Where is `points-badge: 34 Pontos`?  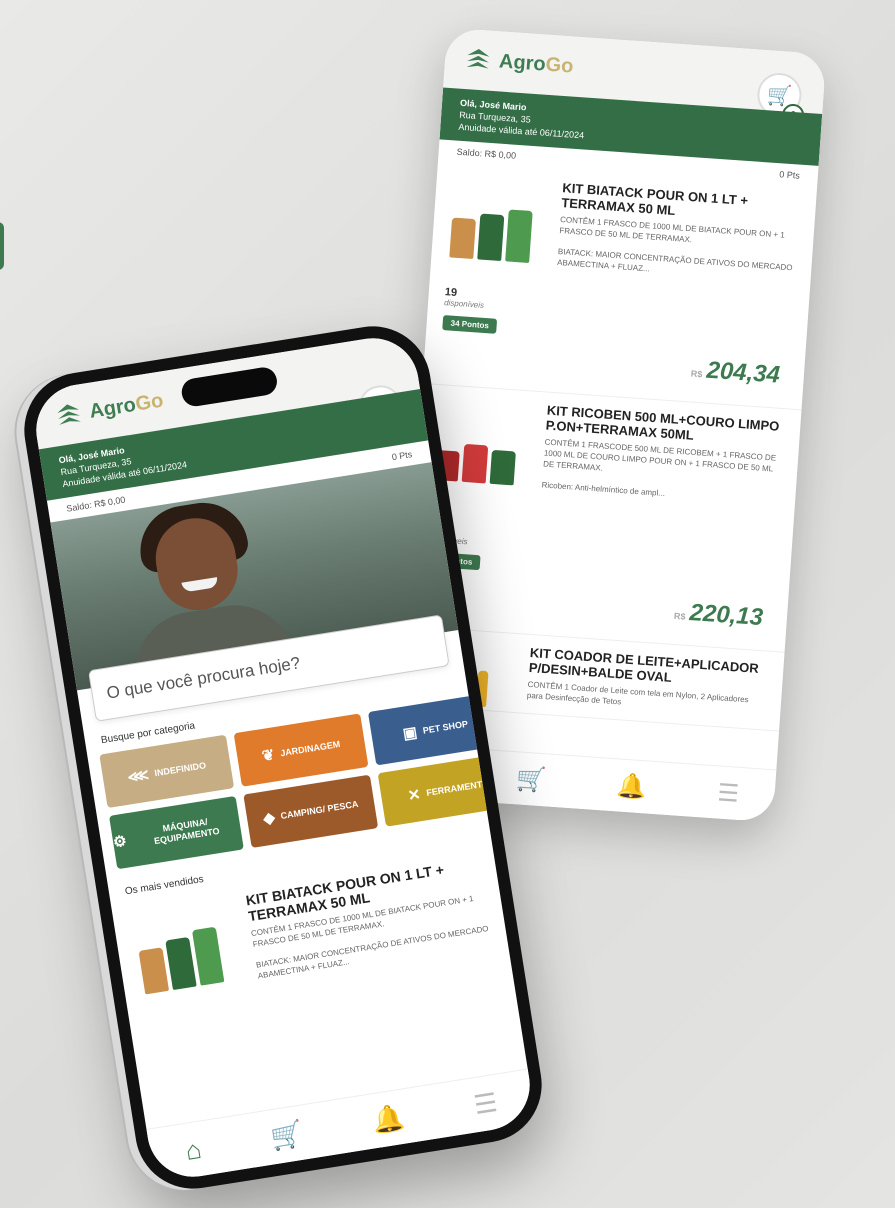 points-badge: 34 Pontos is located at coordinates (470, 324).